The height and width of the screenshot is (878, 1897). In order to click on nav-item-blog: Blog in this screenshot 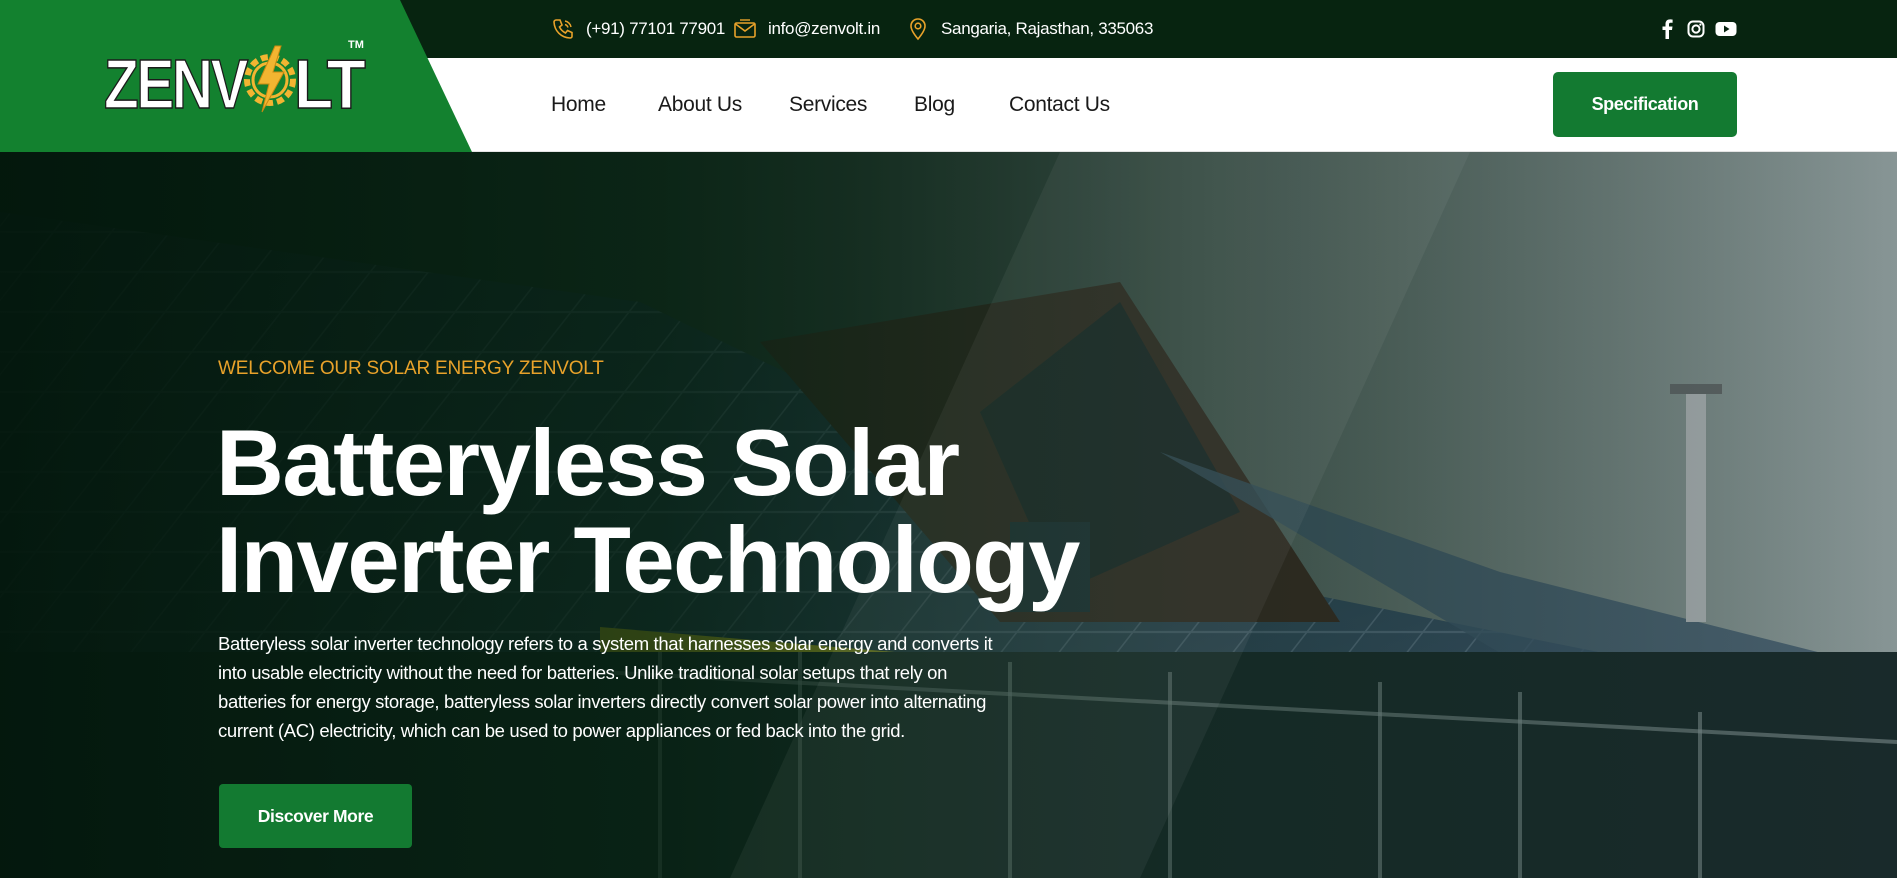, I will do `click(934, 105)`.